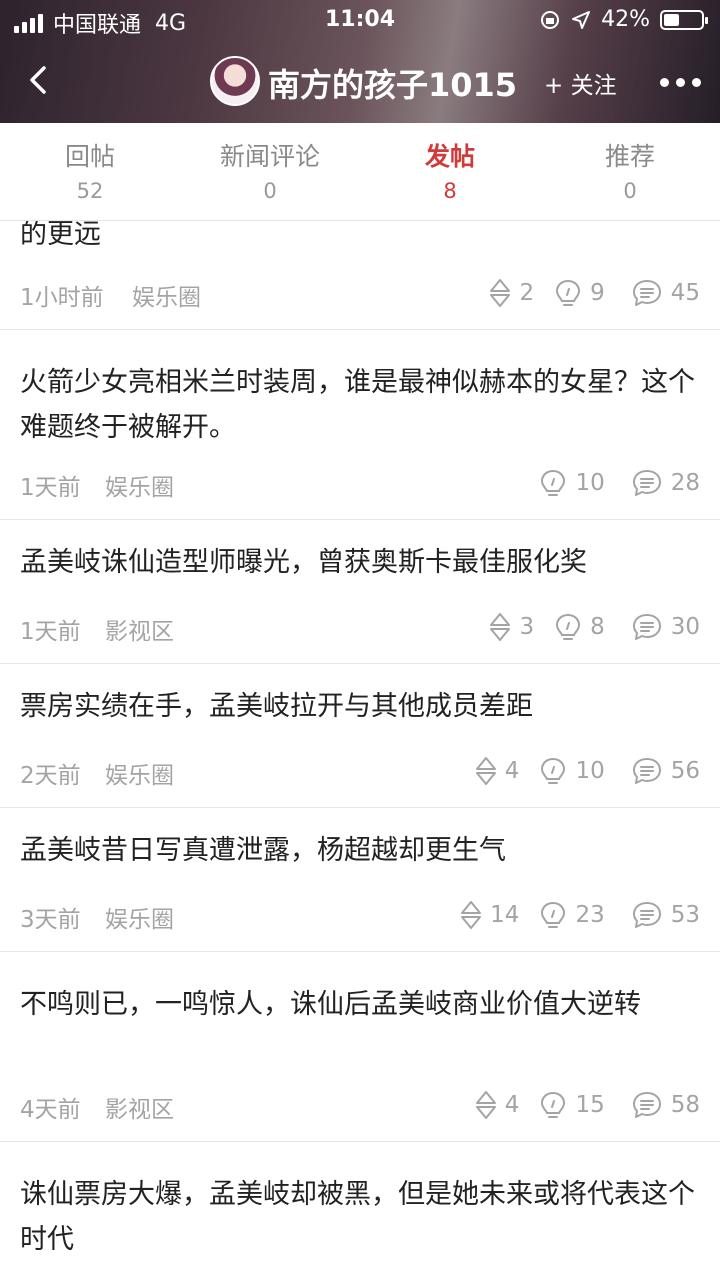 This screenshot has height=1280, width=720. I want to click on tab-label: 推荐, so click(629, 156).